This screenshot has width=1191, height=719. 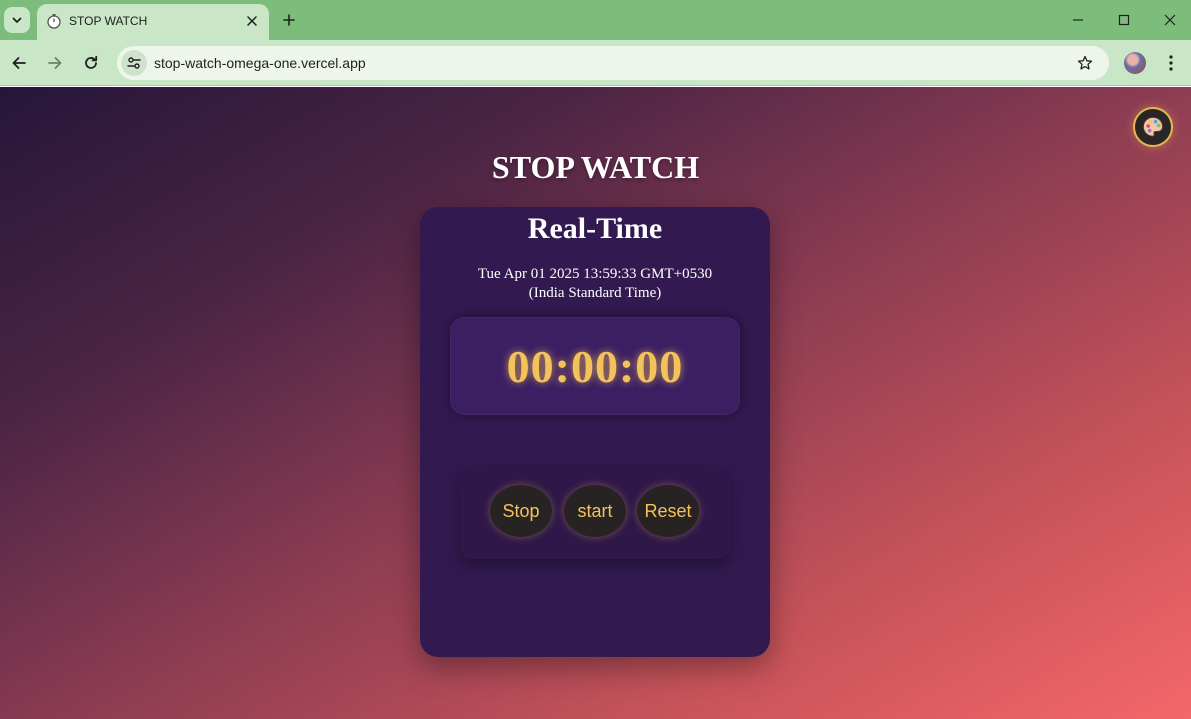 I want to click on maximize-button, so click(x=1124, y=20).